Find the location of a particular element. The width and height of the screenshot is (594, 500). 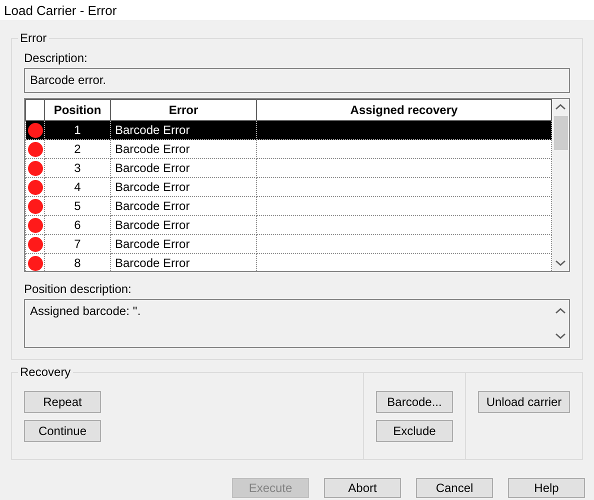

table-cell: 7 is located at coordinates (77, 244).